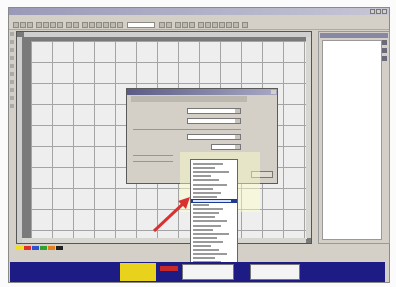  Describe the element at coordinates (12, 66) in the screenshot. I see `text-tool-icon` at that location.